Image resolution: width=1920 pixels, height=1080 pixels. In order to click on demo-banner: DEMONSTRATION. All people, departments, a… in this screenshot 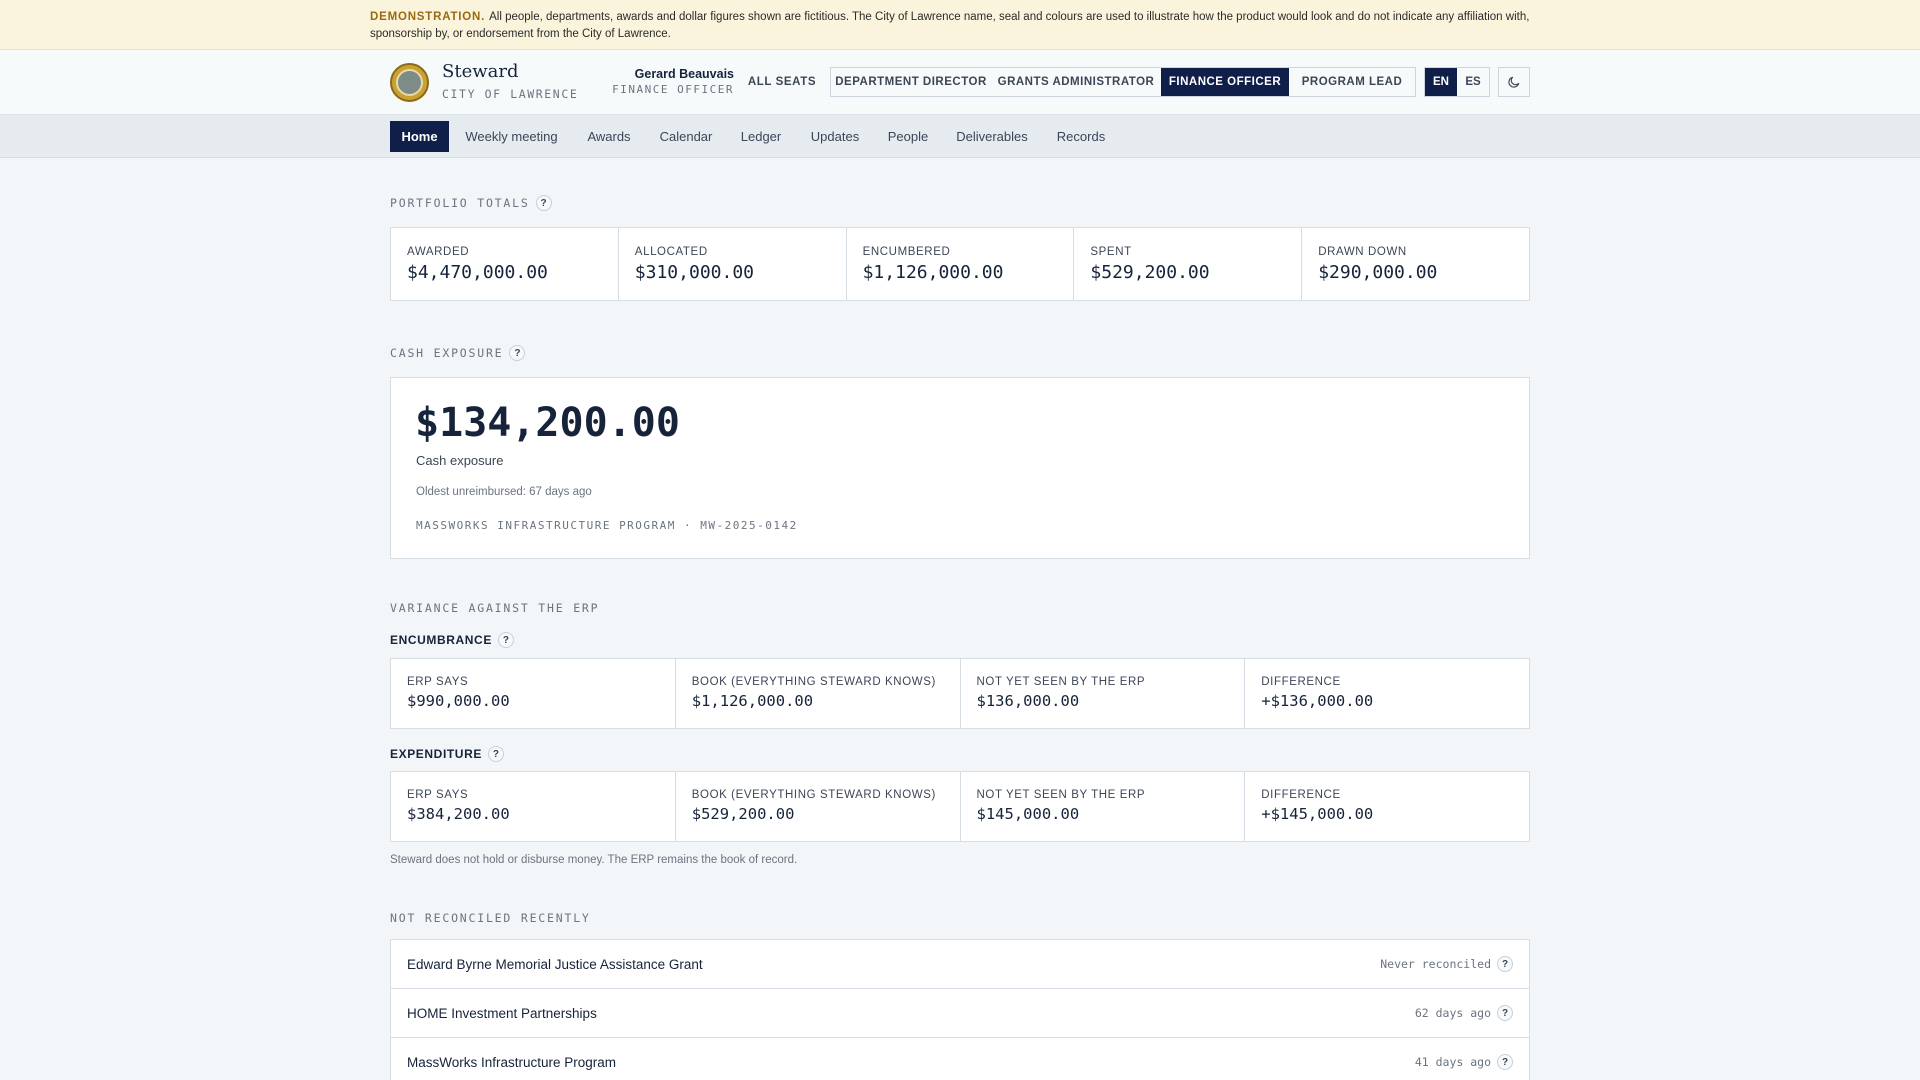, I will do `click(960, 25)`.